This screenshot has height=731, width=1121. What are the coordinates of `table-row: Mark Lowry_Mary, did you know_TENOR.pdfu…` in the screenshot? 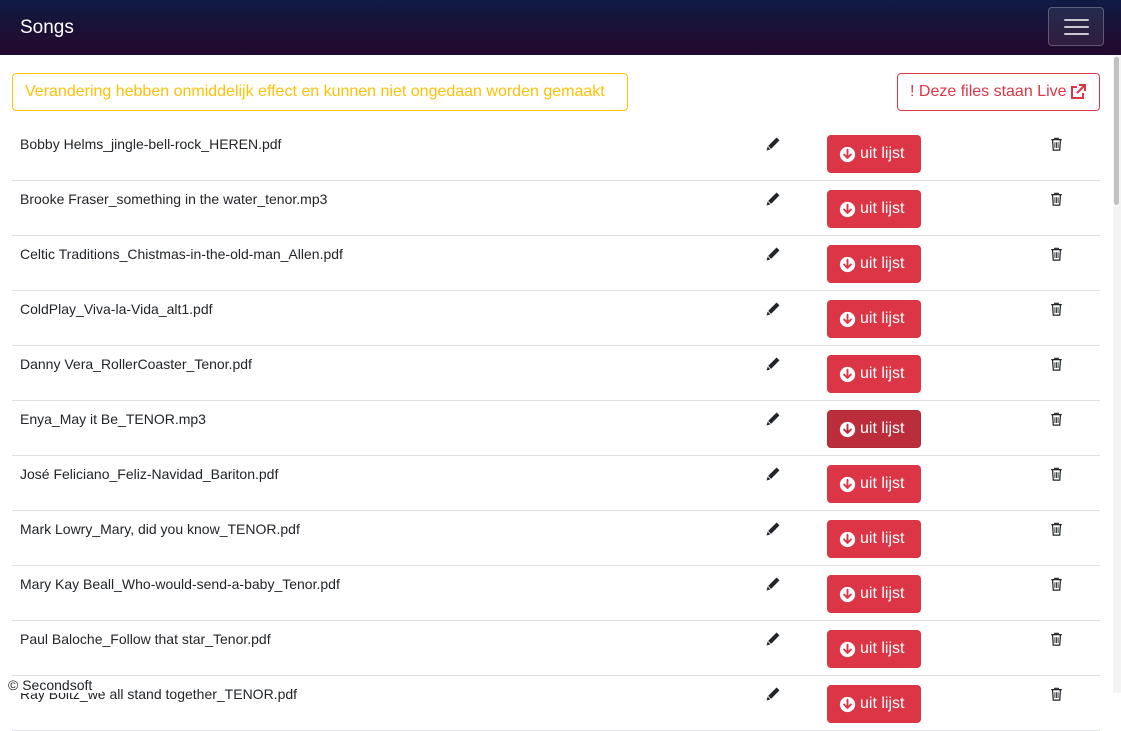 It's located at (556, 538).